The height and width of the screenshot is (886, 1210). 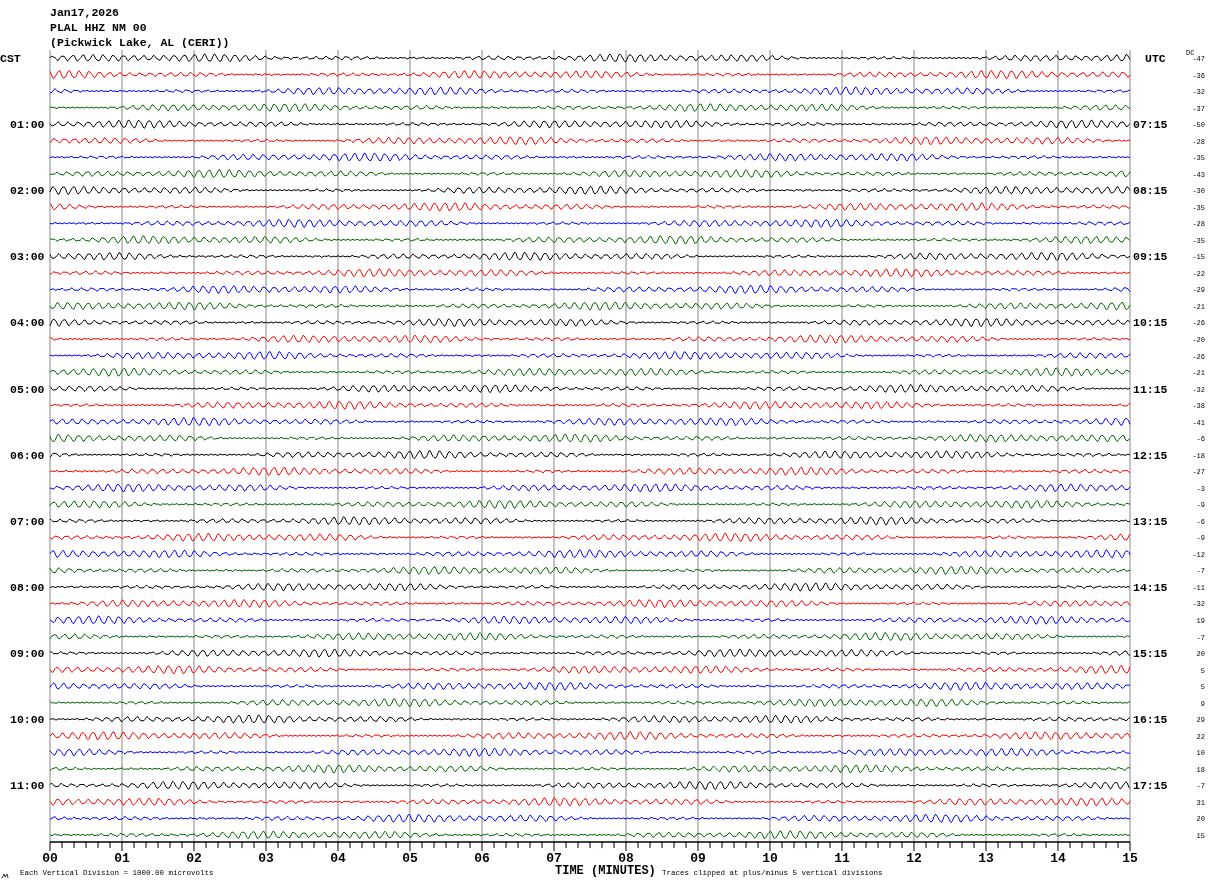 What do you see at coordinates (122, 858) in the screenshot?
I see `axis-tick-label: 01` at bounding box center [122, 858].